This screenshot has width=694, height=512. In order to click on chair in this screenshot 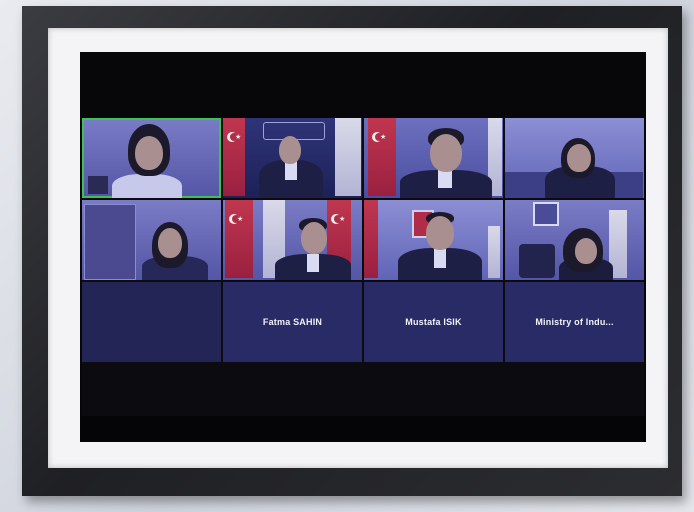, I will do `click(98, 185)`.